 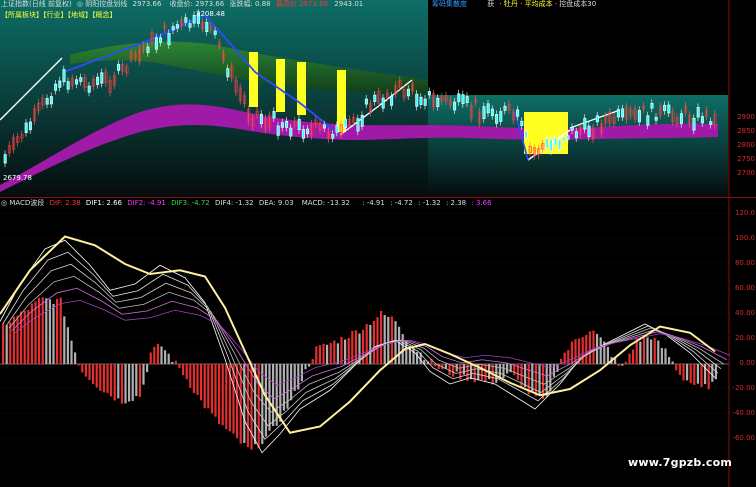 I want to click on macd-v3: : -1.32, so click(x=429, y=203).